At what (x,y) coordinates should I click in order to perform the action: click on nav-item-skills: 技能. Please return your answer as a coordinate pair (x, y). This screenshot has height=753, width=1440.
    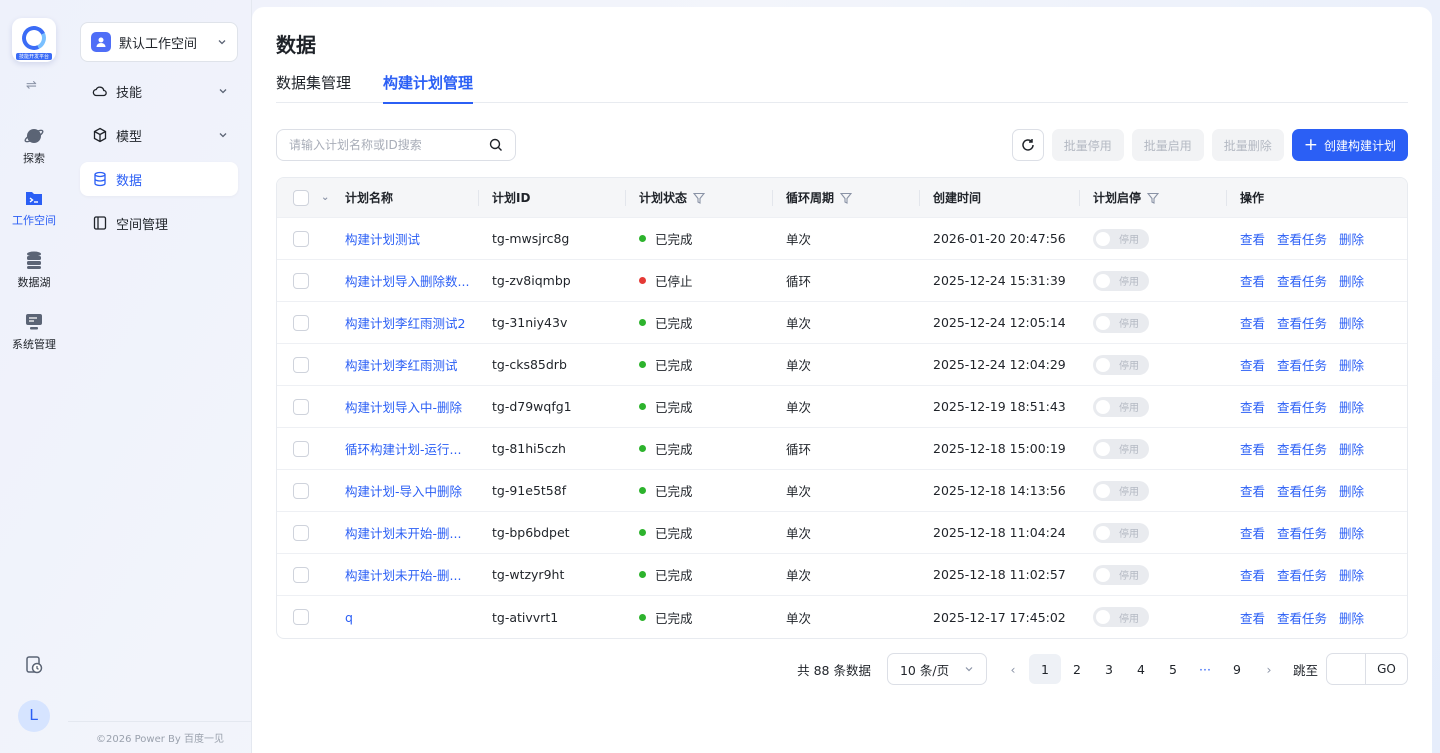
    Looking at the image, I should click on (159, 91).